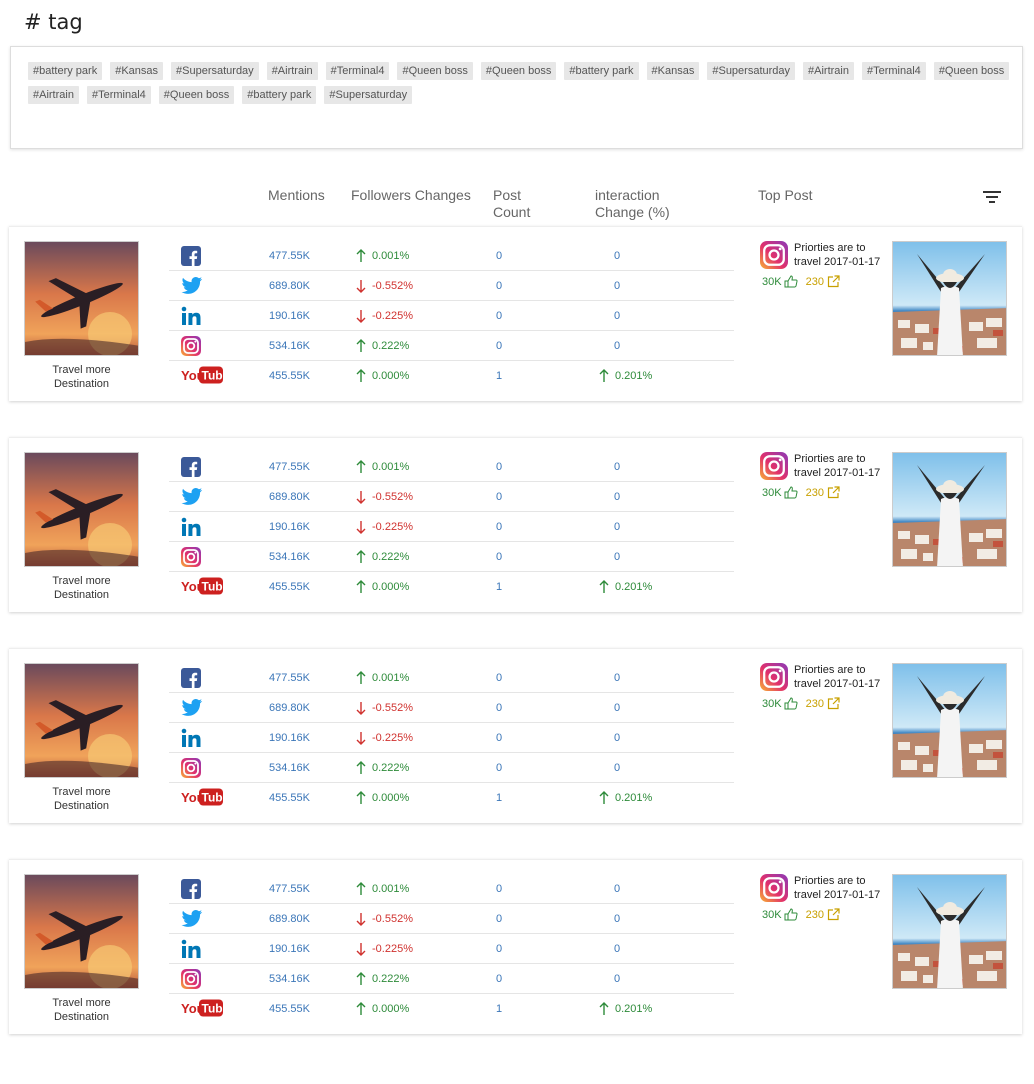 The width and height of the screenshot is (1034, 1084). Describe the element at coordinates (381, 467) in the screenshot. I see `followers-change: 0.001%` at that location.